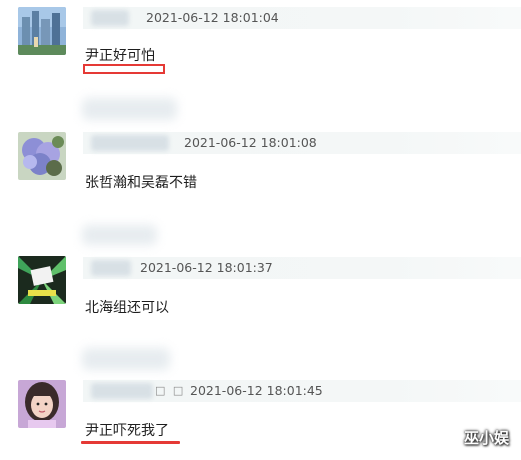 The height and width of the screenshot is (460, 521). I want to click on comment-timestamp: 2021-06-12 18:01:45, so click(256, 390).